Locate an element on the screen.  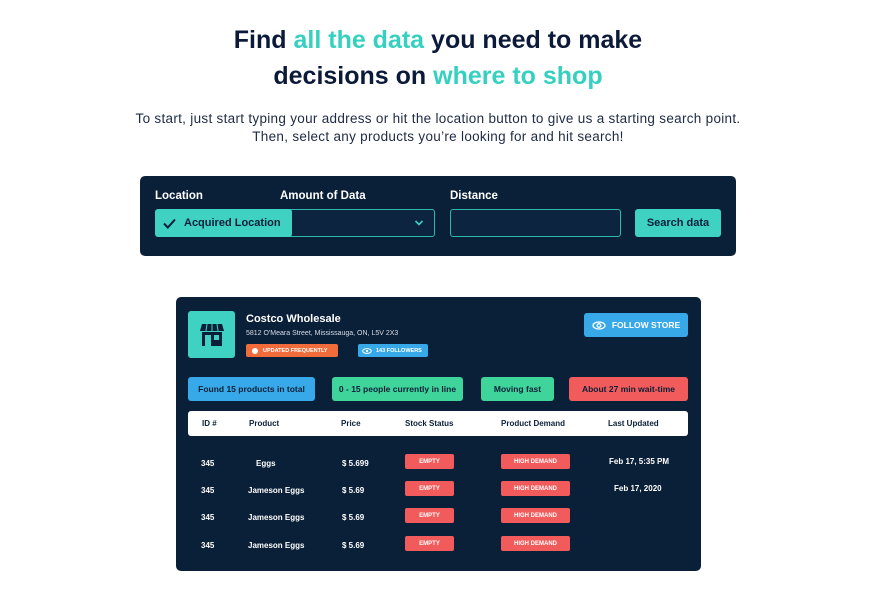
updated-frequently-badge: UPDATED FREQUENTLY is located at coordinates (292, 350).